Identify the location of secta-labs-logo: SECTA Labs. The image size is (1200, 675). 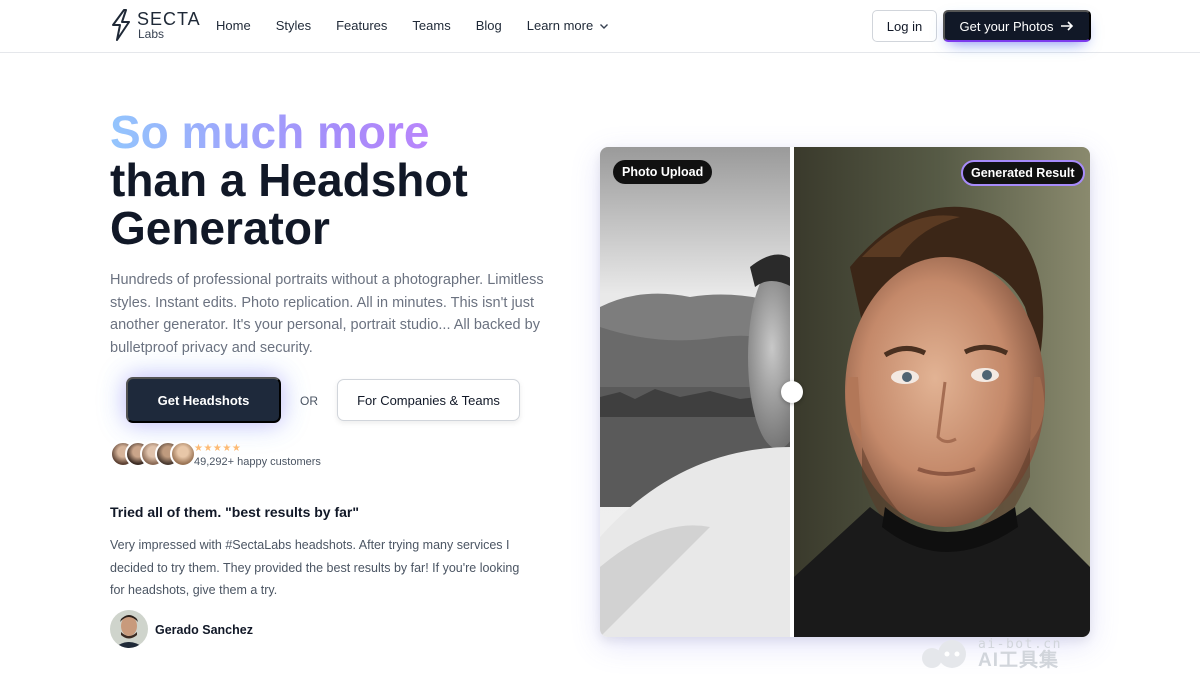
(154, 25).